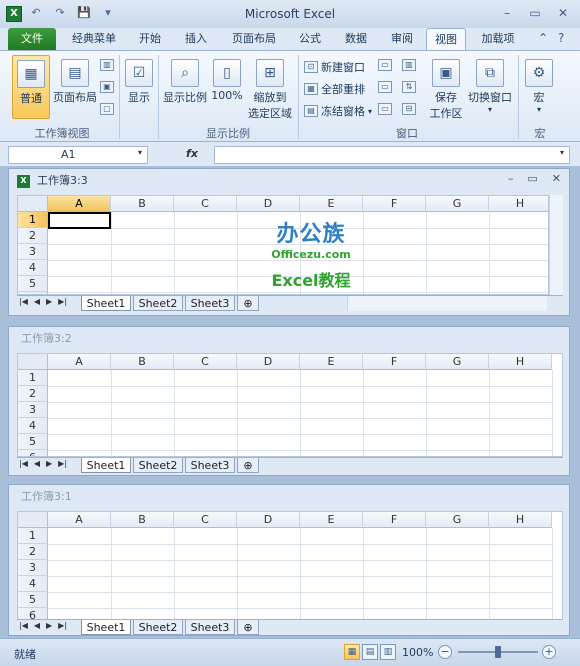 The image size is (580, 666). I want to click on zoom-slider, so click(498, 652).